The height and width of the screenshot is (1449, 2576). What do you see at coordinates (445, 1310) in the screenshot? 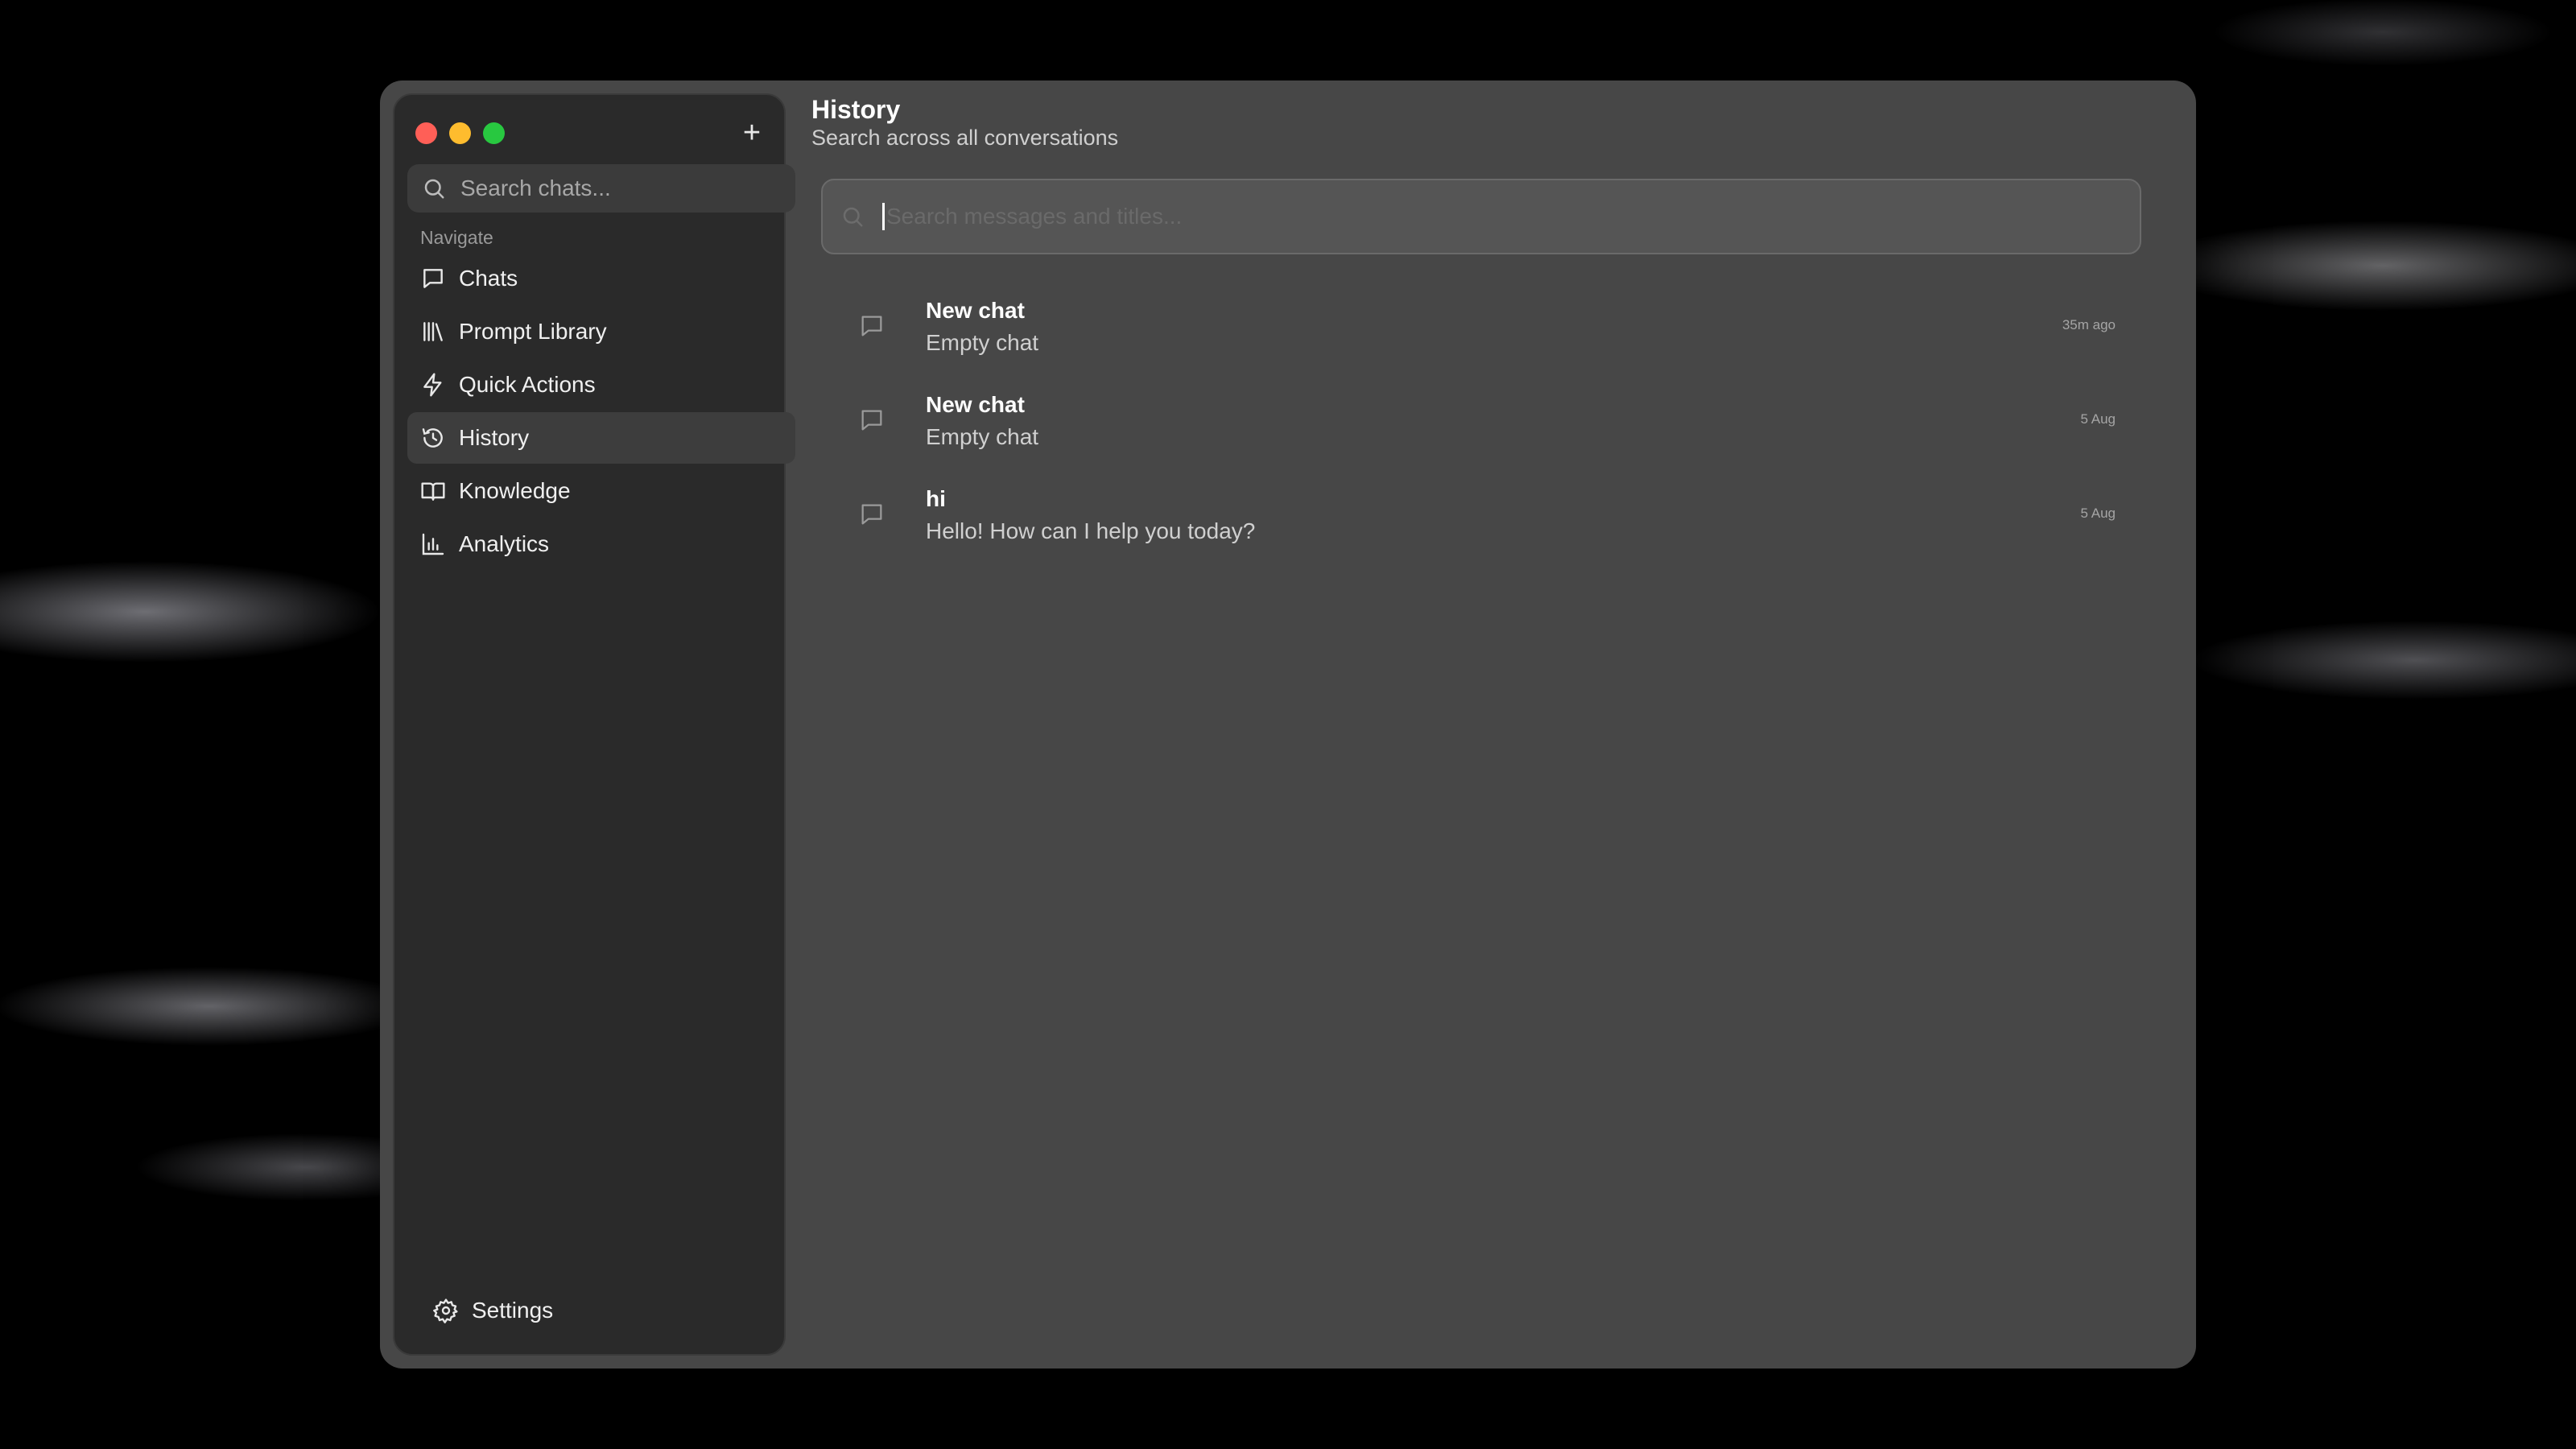
I see `gear-icon` at bounding box center [445, 1310].